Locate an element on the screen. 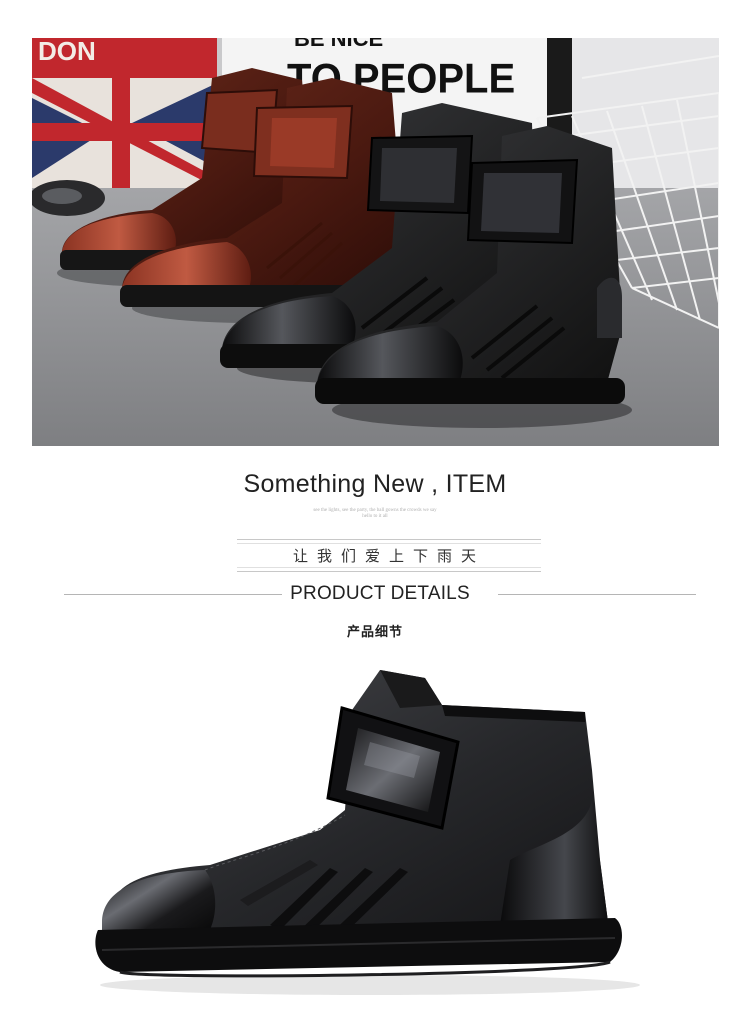 The width and height of the screenshot is (750, 1017). product-details-heading: PRODUCT DETAILS is located at coordinates (380, 594).